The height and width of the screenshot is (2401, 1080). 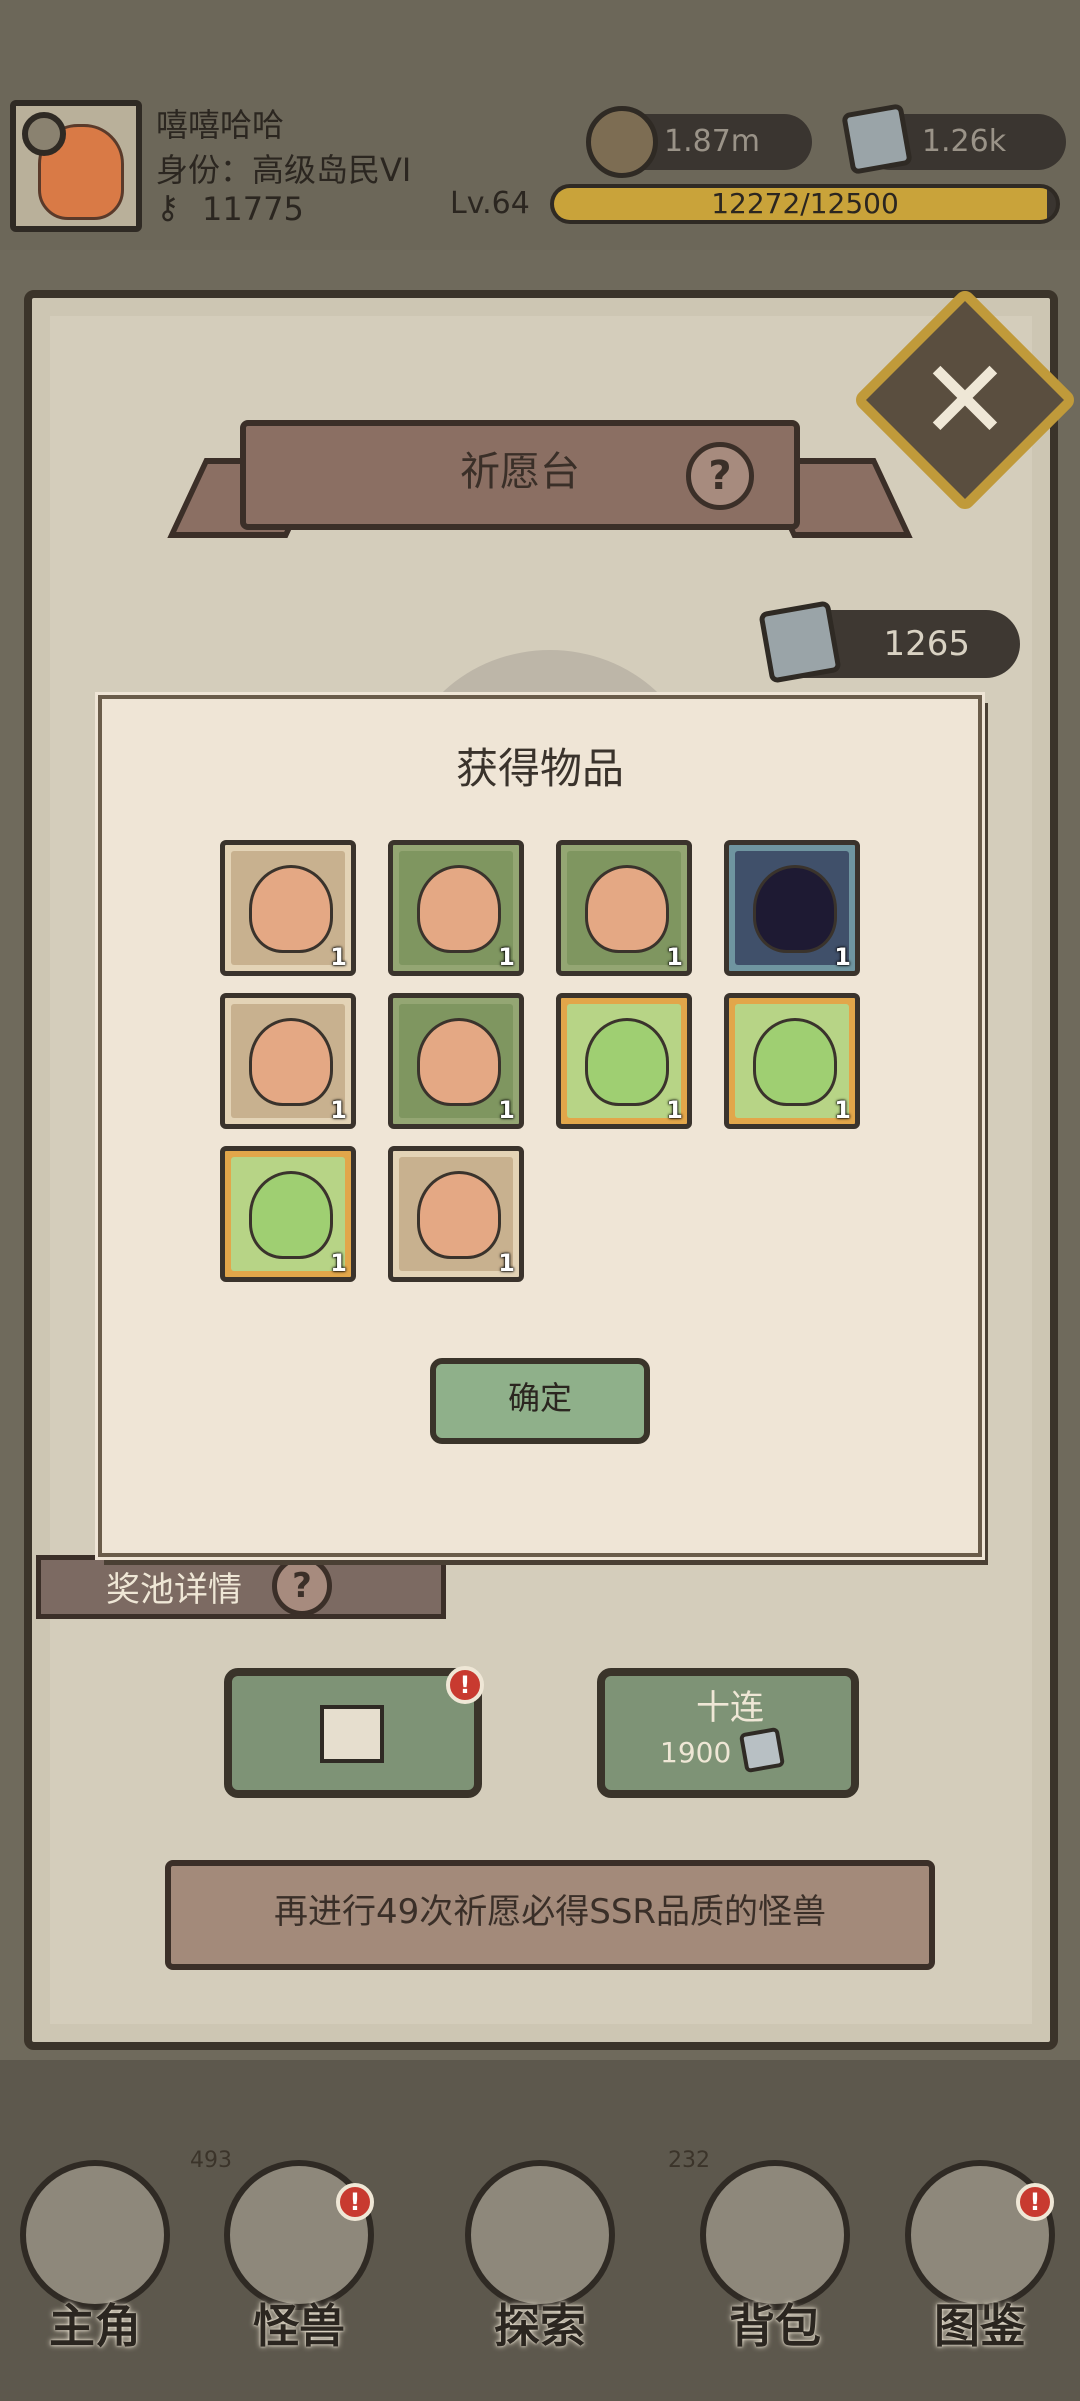 I want to click on player-name: 嘻嘻哈哈, so click(x=220, y=125).